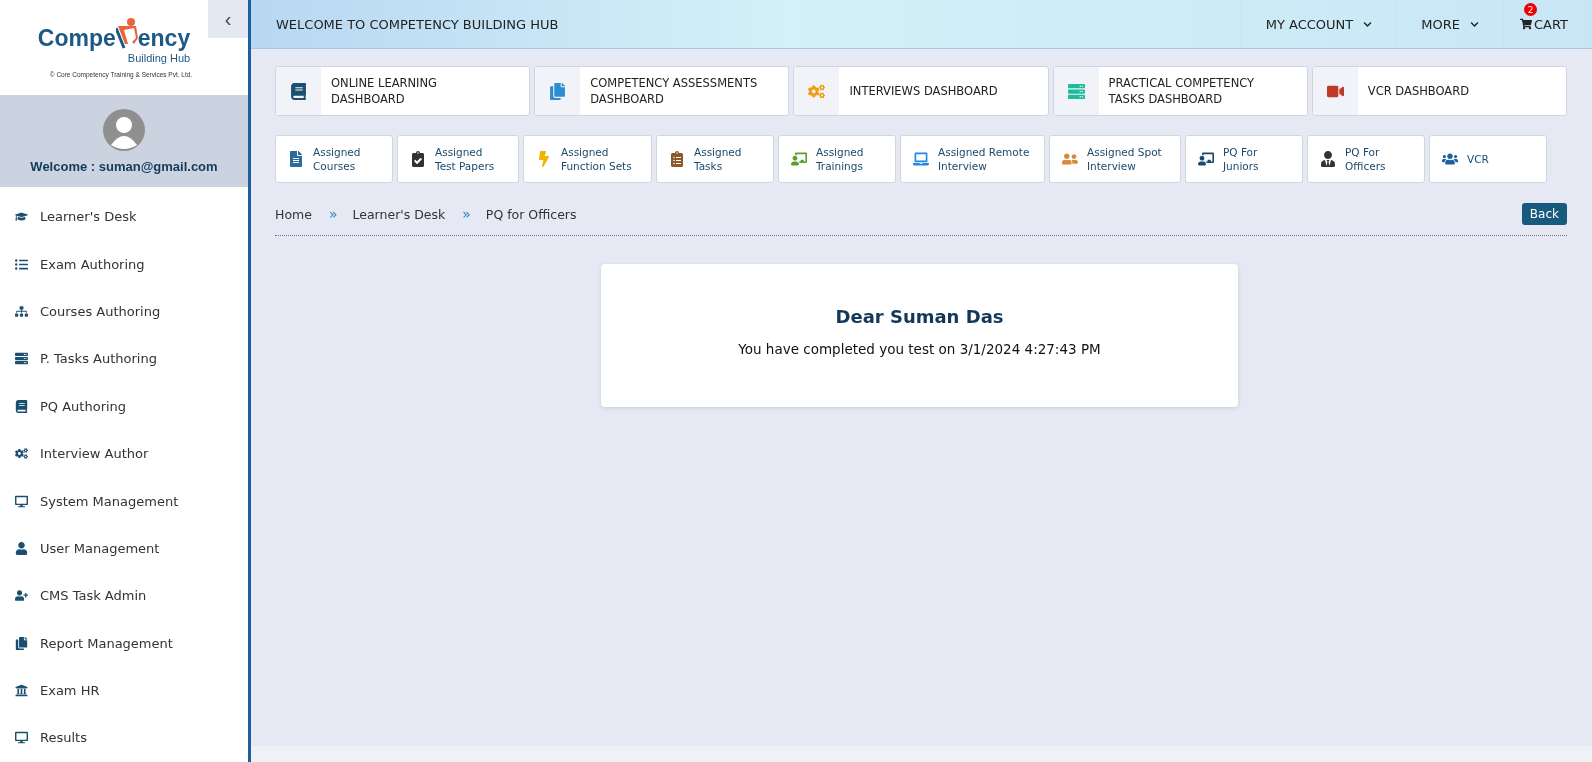 This screenshot has height=762, width=1592. What do you see at coordinates (1180, 91) in the screenshot?
I see `dashboard-link-card: PRACTICAL COMPETENCY TASKS DASHBOARD` at bounding box center [1180, 91].